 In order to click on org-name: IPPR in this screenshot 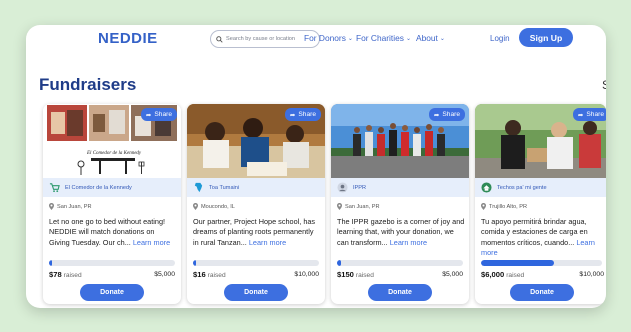, I will do `click(359, 188)`.